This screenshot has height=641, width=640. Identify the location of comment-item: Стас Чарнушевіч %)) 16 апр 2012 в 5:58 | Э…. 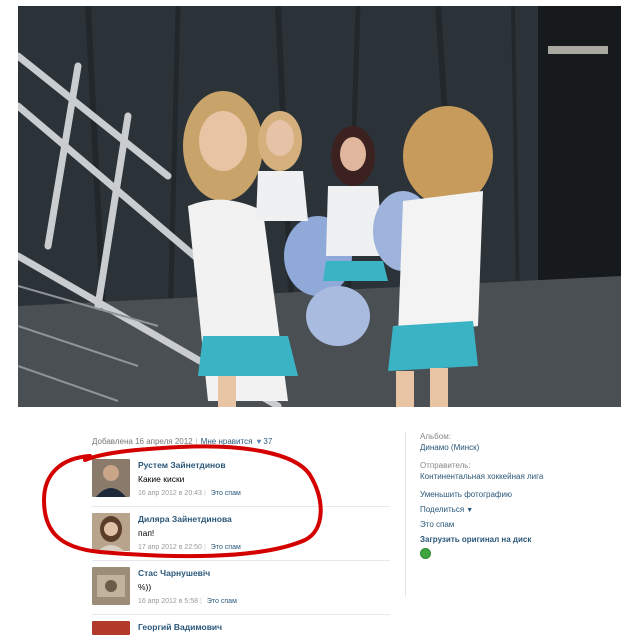
(241, 589).